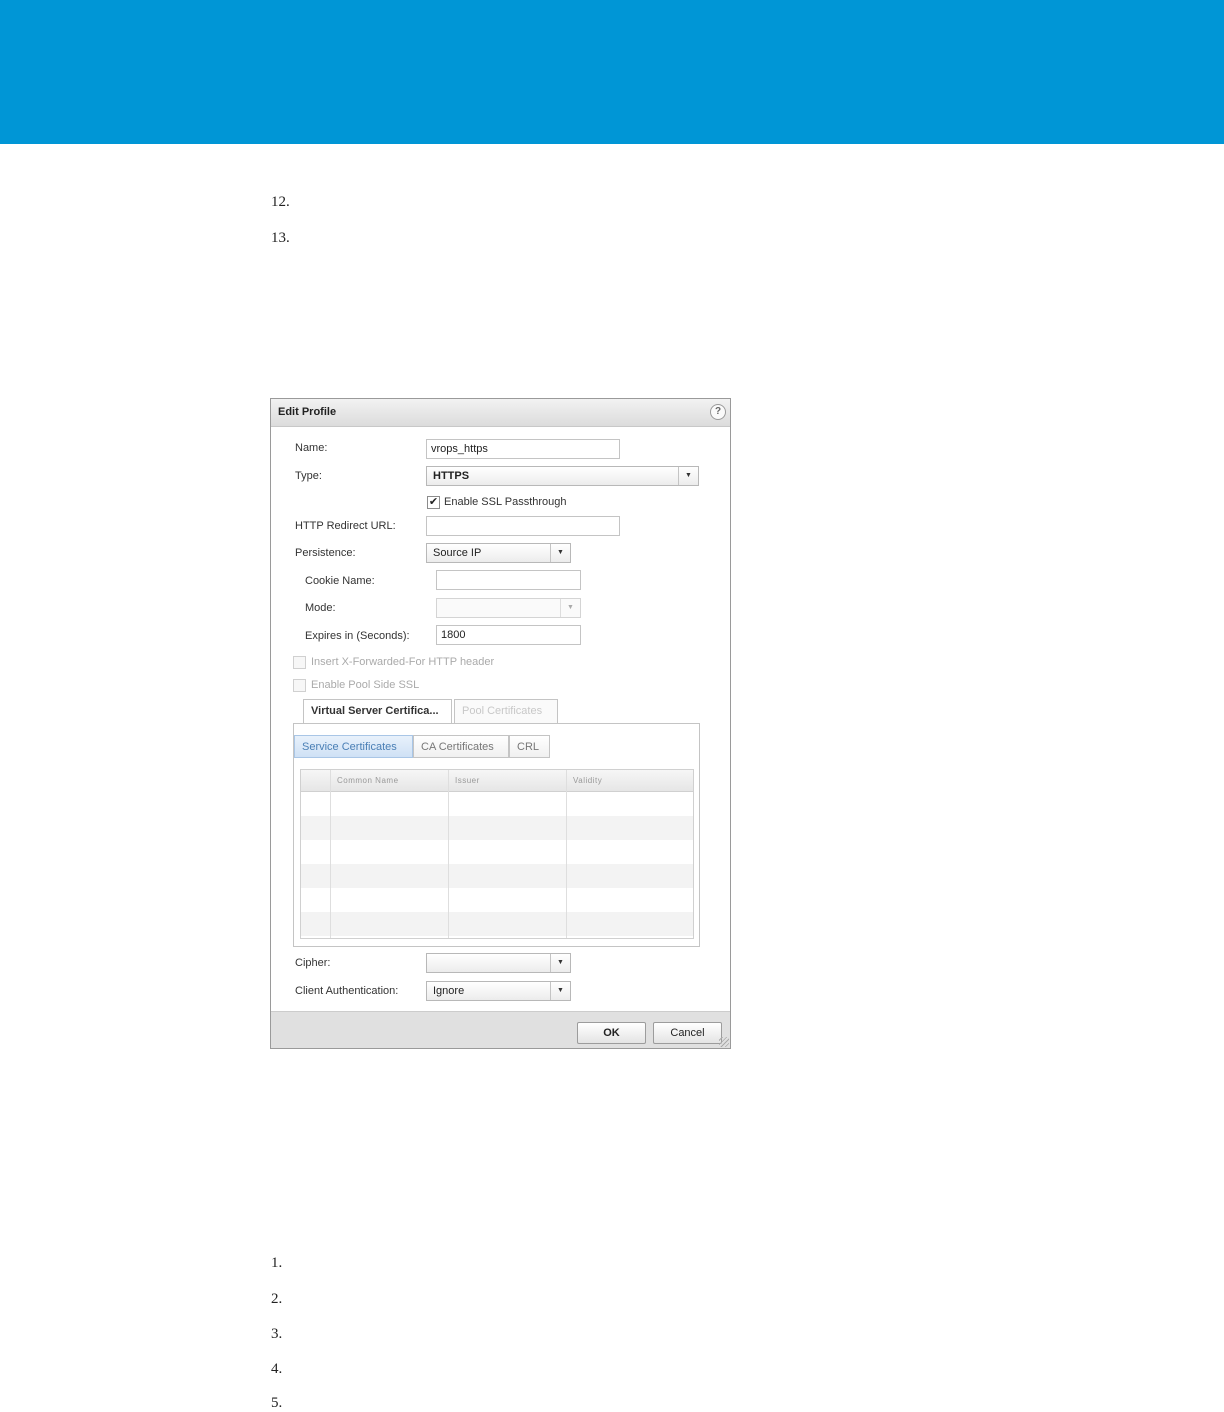  I want to click on subtab-crl: CRL, so click(529, 746).